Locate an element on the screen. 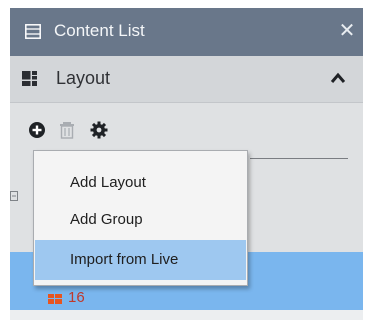 The image size is (365, 320). layout-item-label: 16 is located at coordinates (76, 297).